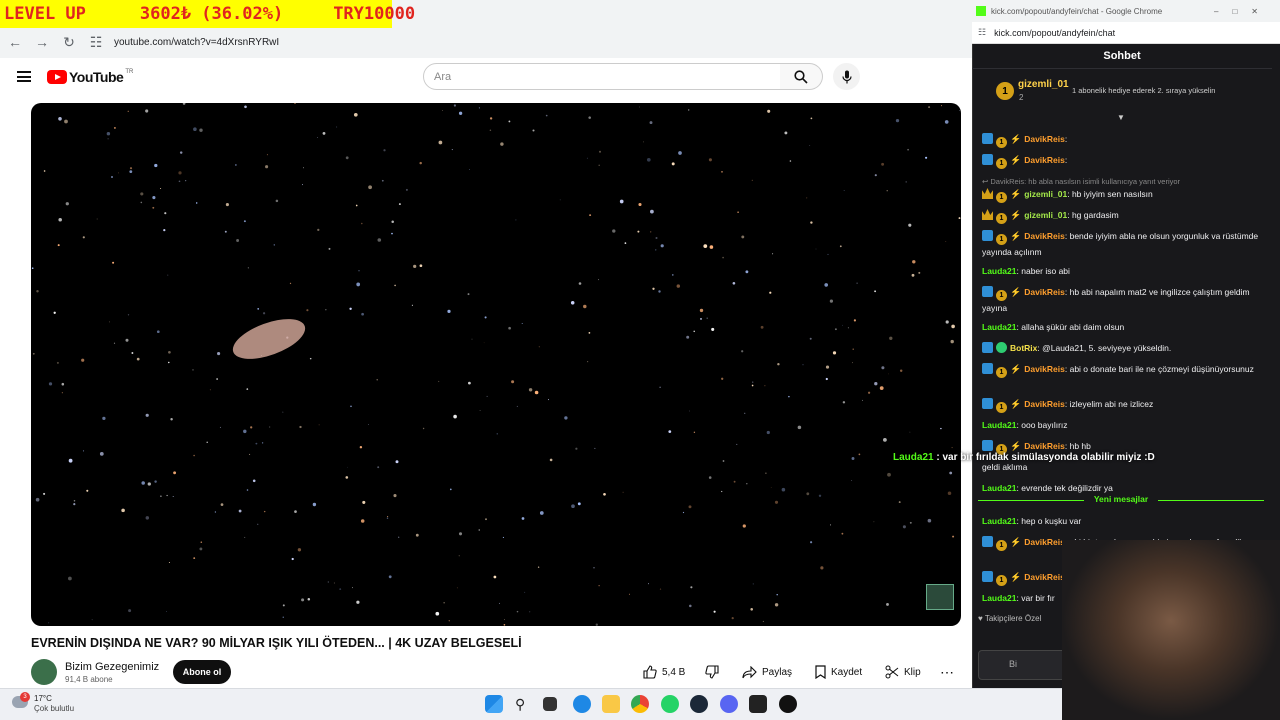 The image size is (1280, 720). I want to click on voice-search-button, so click(846, 76).